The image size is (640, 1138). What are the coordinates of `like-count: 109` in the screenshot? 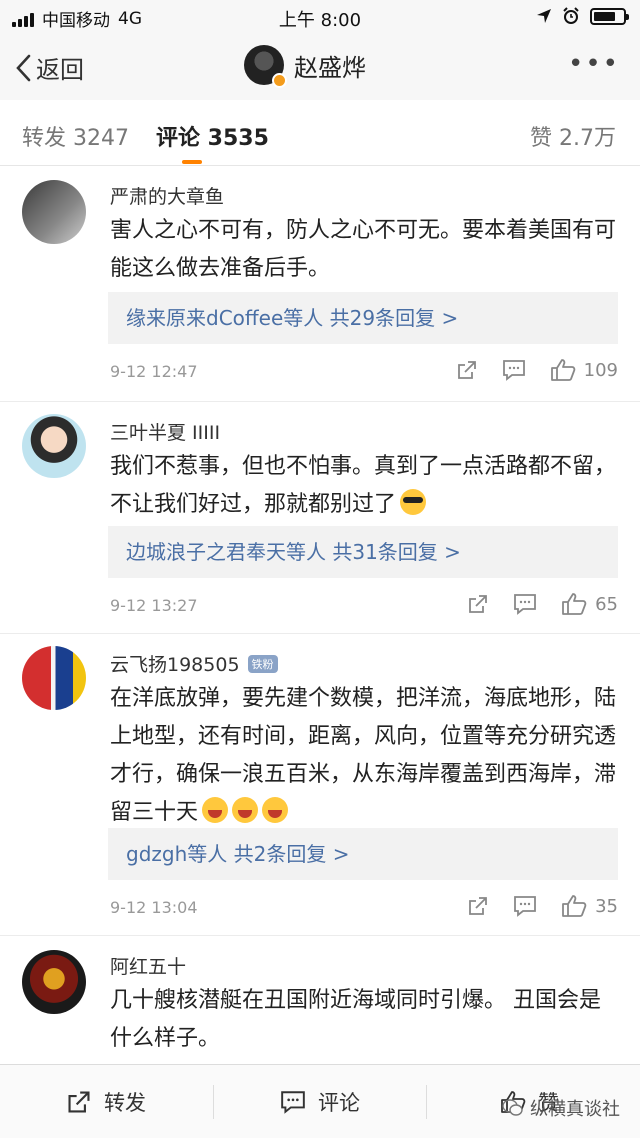 It's located at (600, 370).